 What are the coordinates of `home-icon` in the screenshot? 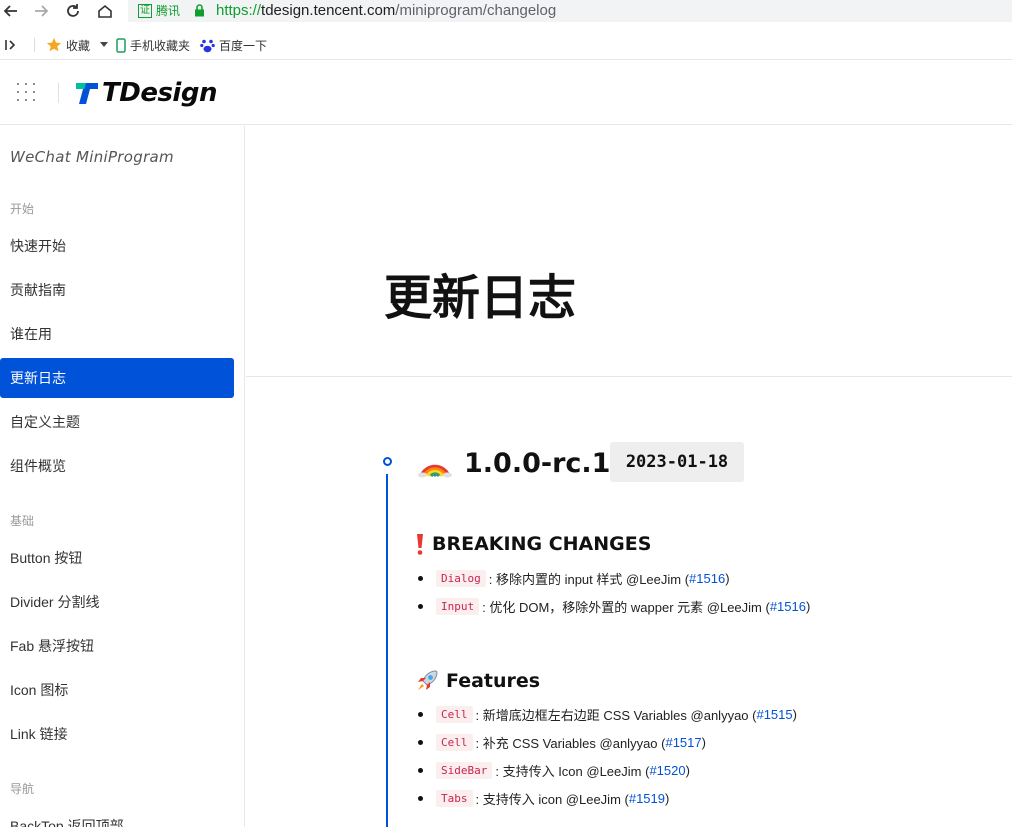 It's located at (105, 11).